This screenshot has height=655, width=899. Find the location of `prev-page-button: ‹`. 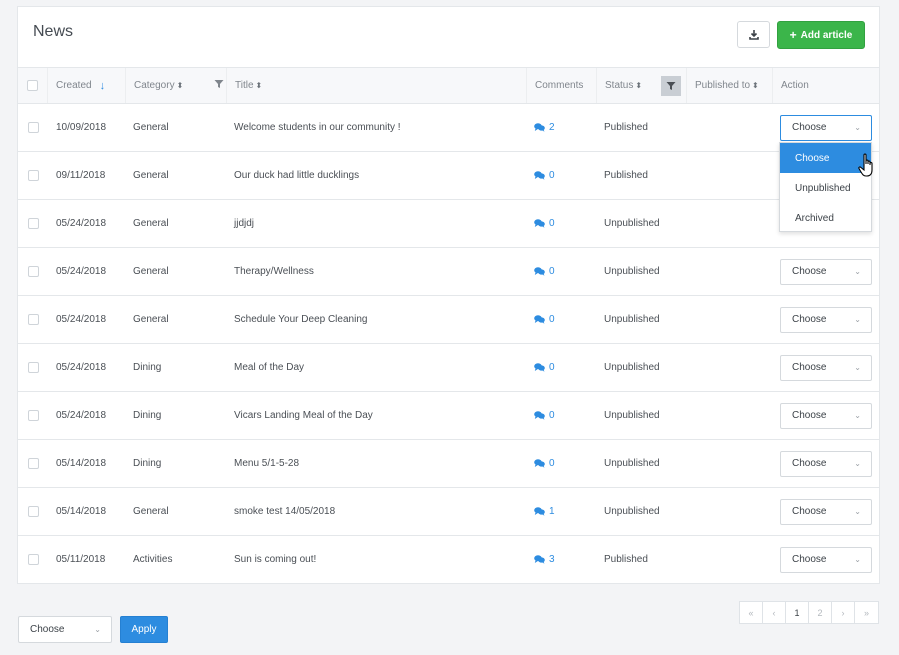

prev-page-button: ‹ is located at coordinates (774, 612).